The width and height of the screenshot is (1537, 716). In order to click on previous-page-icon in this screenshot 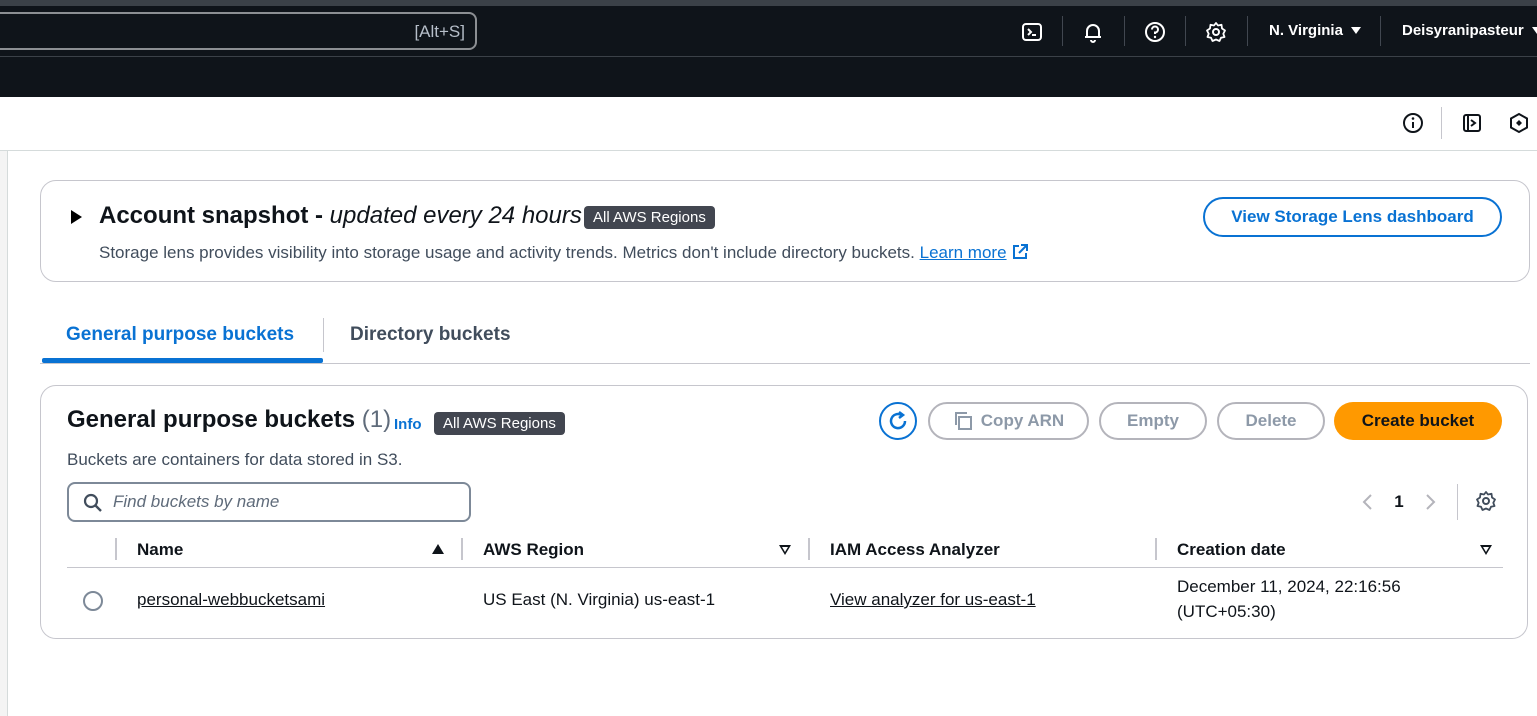, I will do `click(1367, 502)`.